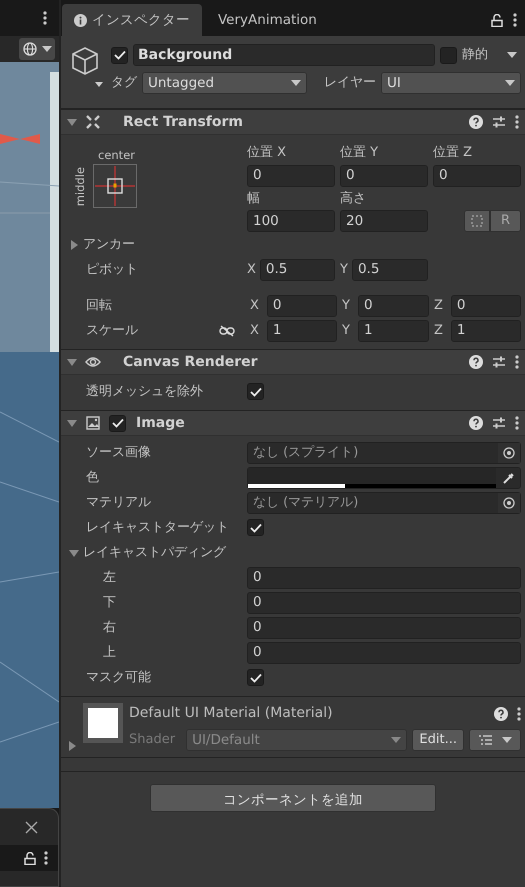  I want to click on field-label: マテリアル, so click(119, 503).